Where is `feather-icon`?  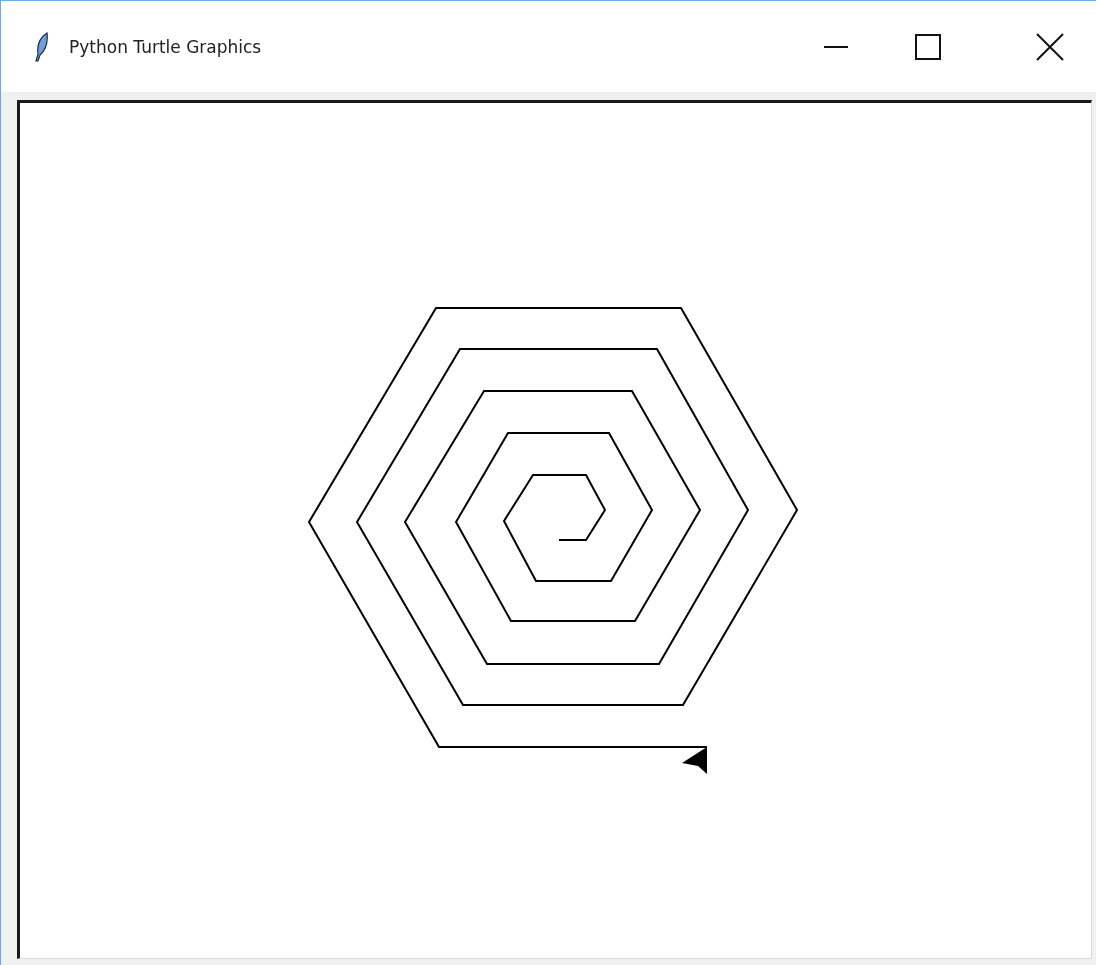
feather-icon is located at coordinates (42, 46).